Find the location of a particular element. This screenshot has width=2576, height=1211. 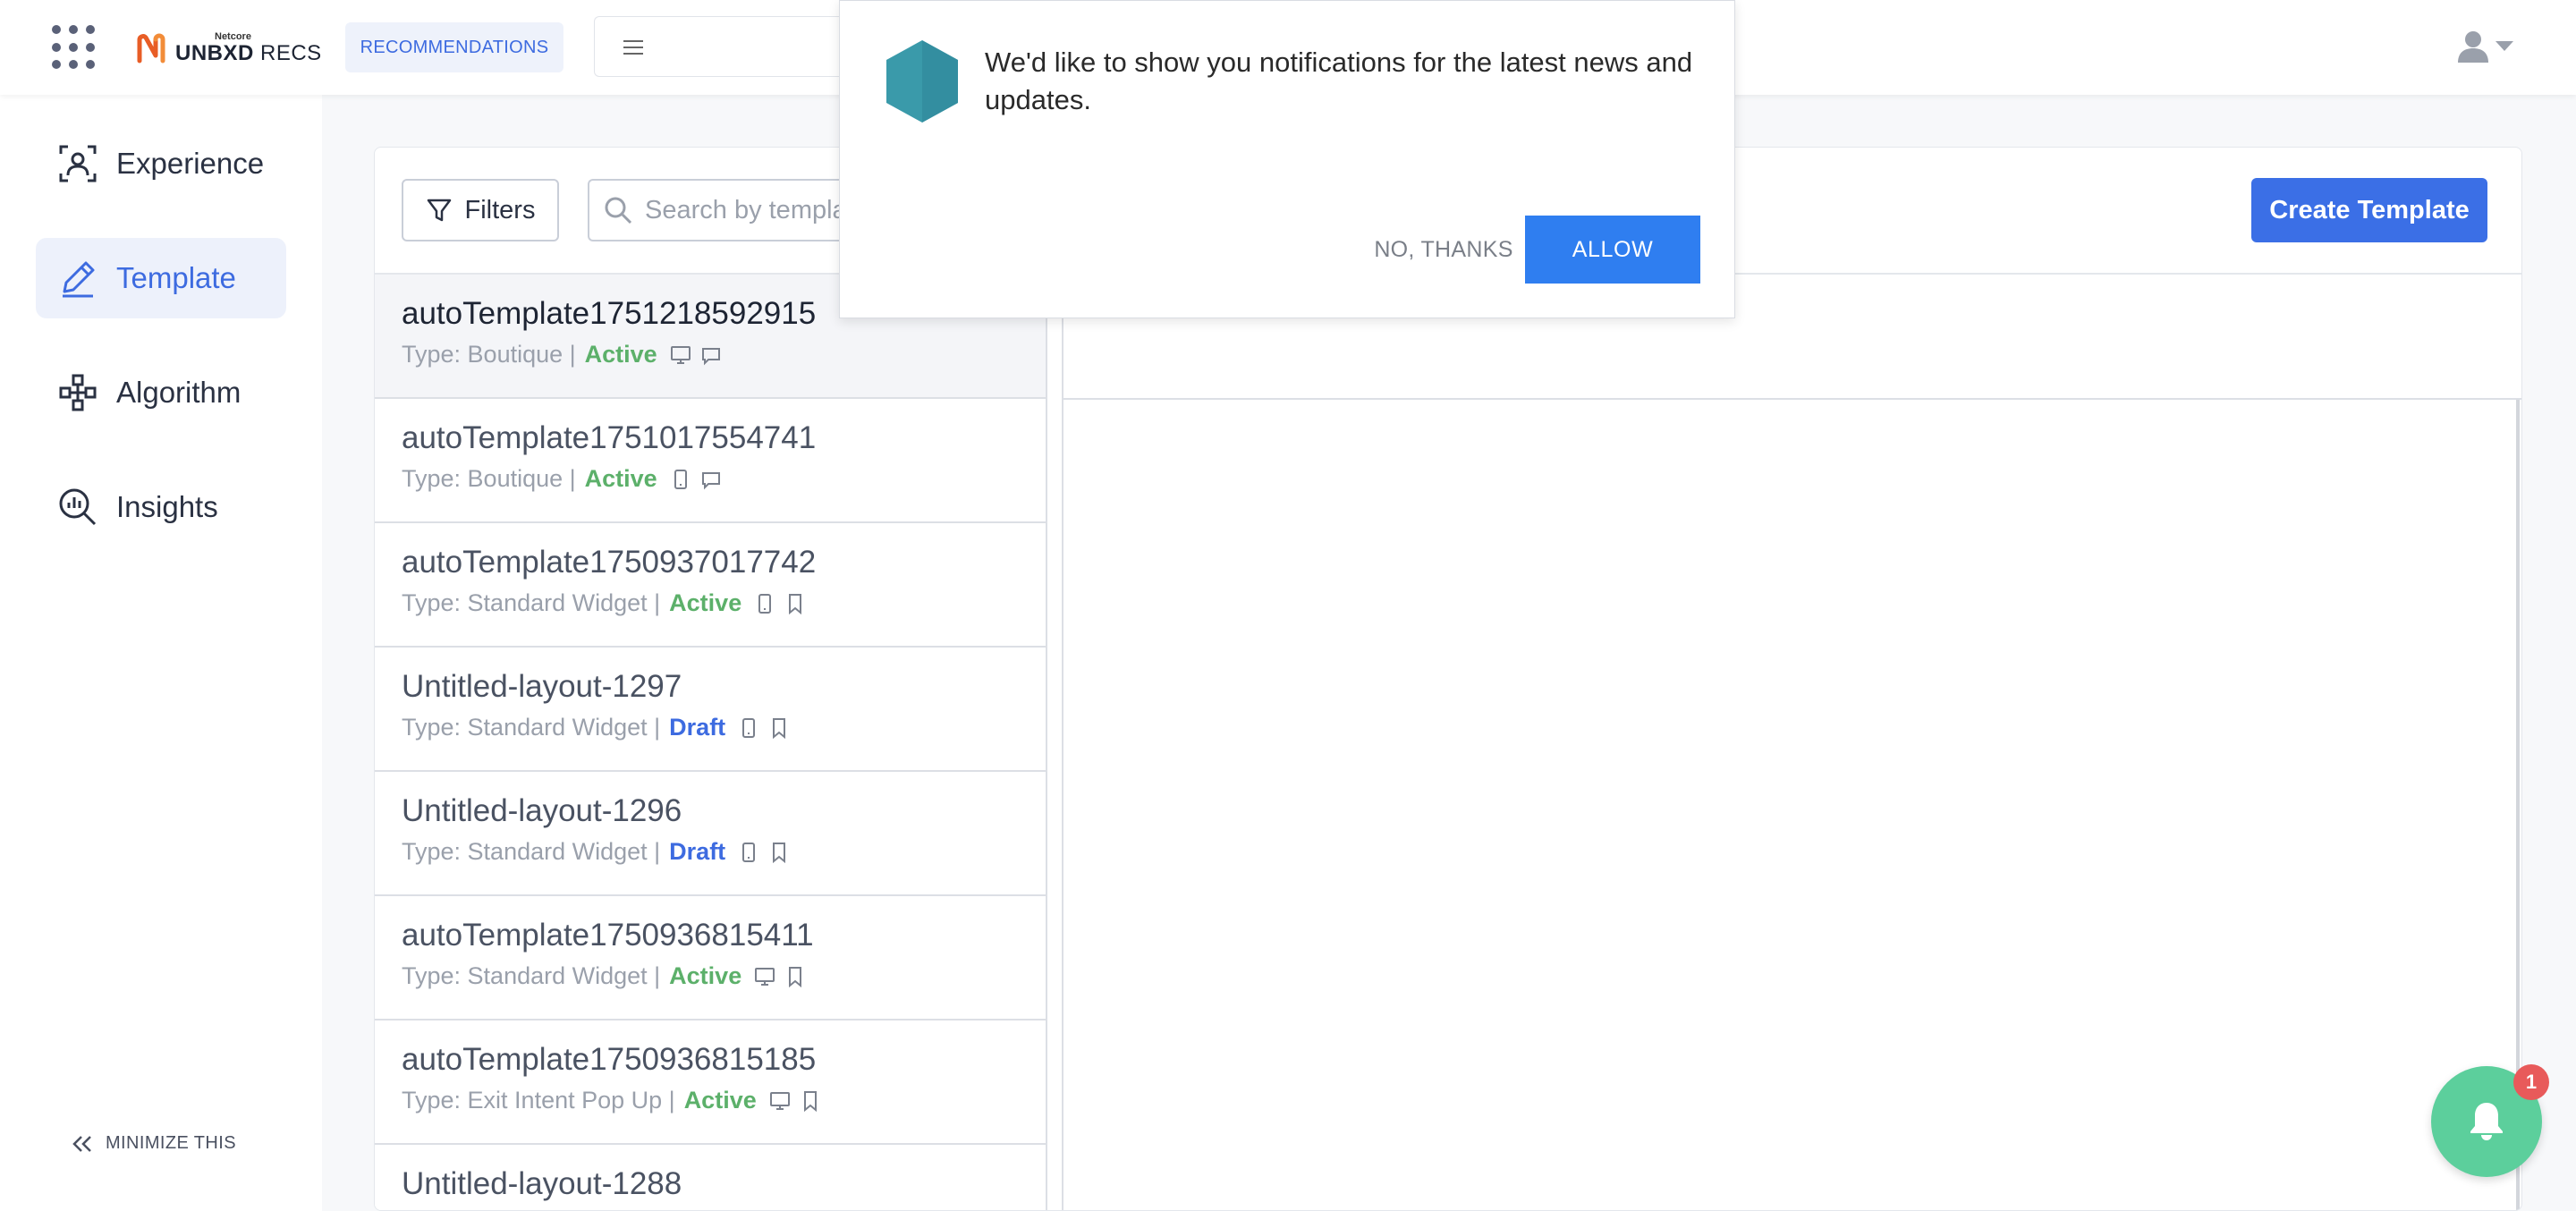

user-avatar-icon is located at coordinates (2473, 47).